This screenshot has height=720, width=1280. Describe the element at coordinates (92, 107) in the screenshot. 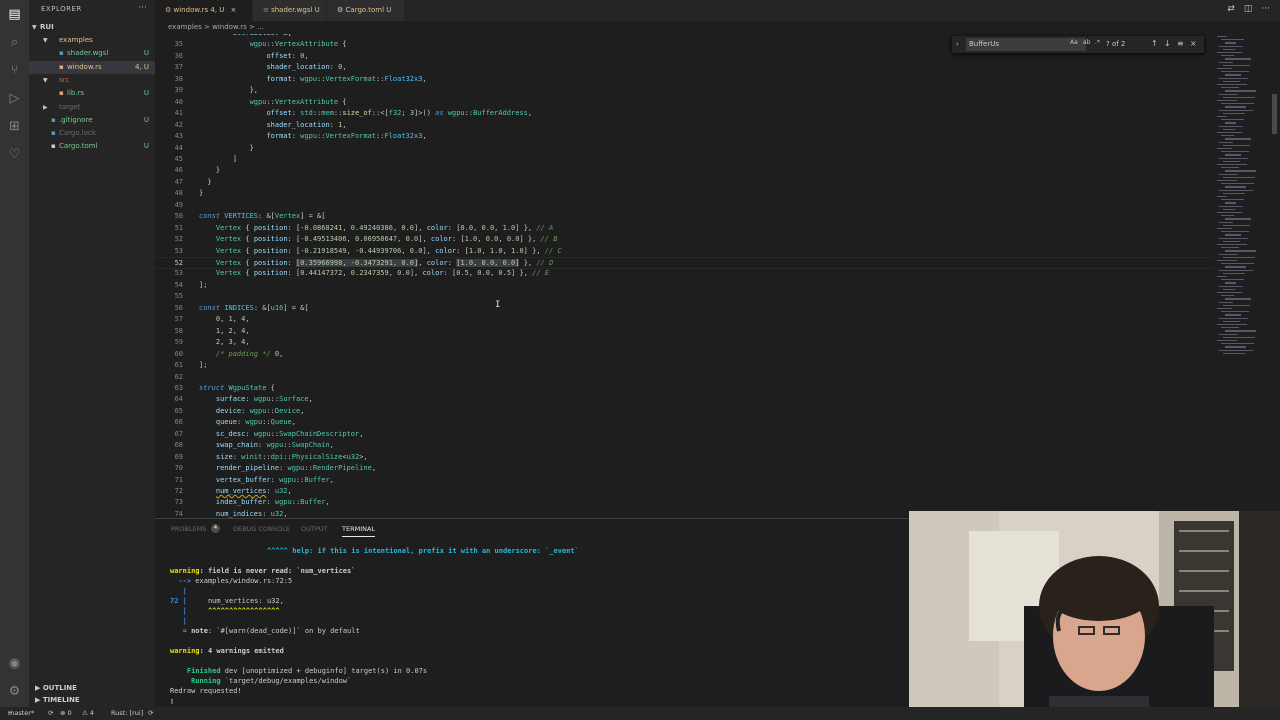

I see `tree-item: ▶ target` at that location.